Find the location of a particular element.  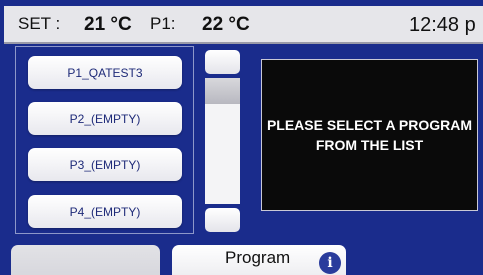

program-item-p2: P2_(EMPTY) is located at coordinates (105, 118).